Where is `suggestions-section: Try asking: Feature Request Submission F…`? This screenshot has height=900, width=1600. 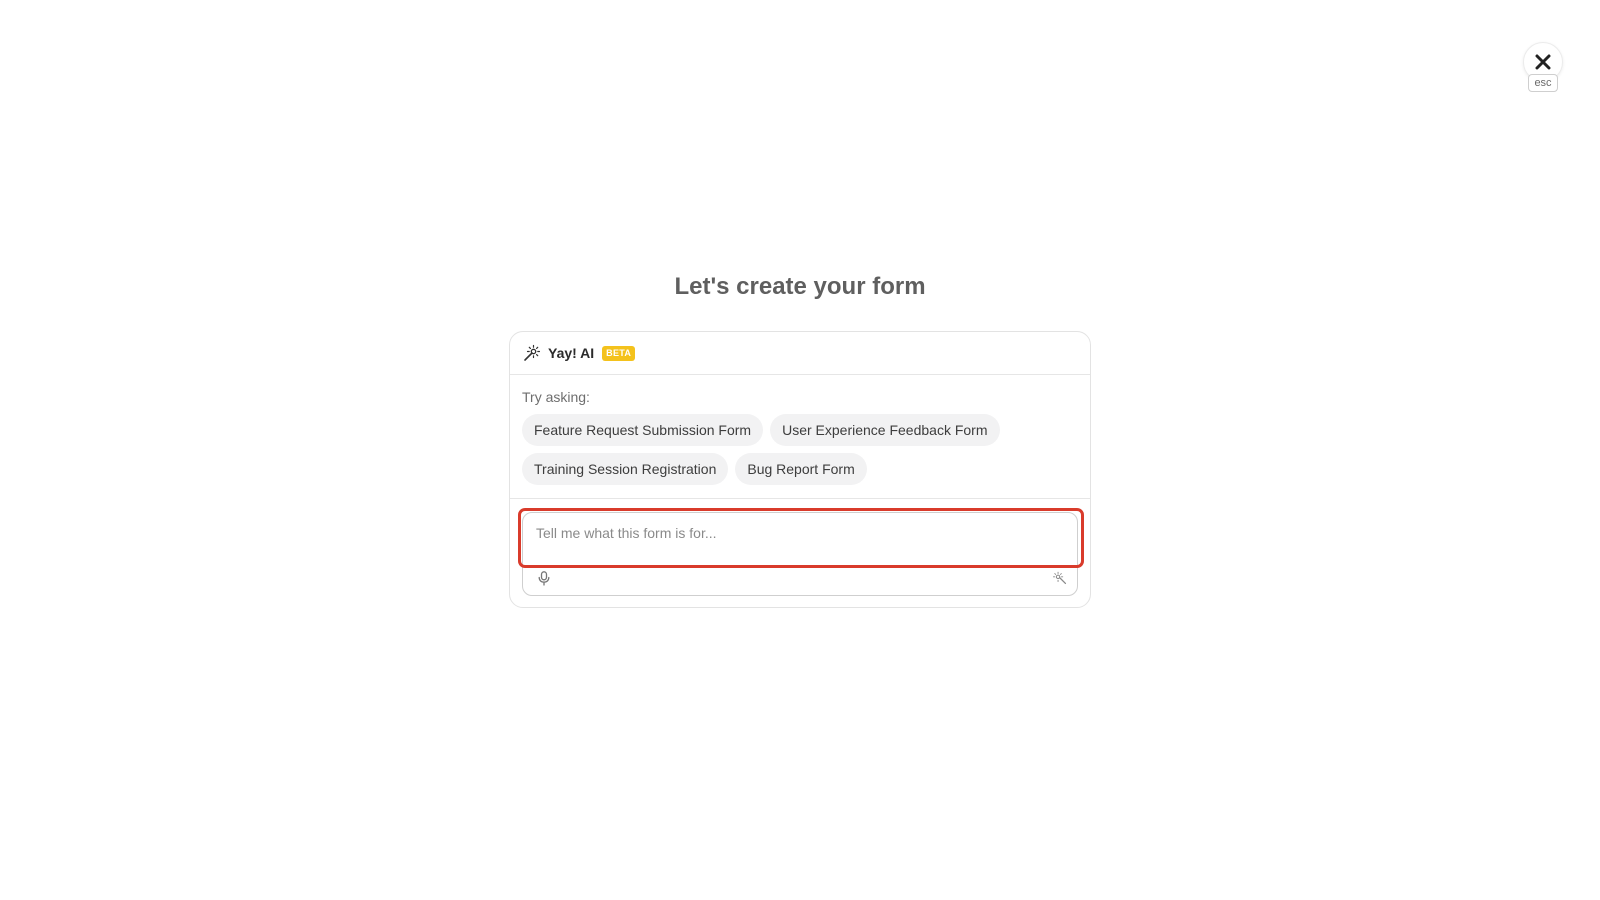 suggestions-section: Try asking: Feature Request Submission F… is located at coordinates (800, 437).